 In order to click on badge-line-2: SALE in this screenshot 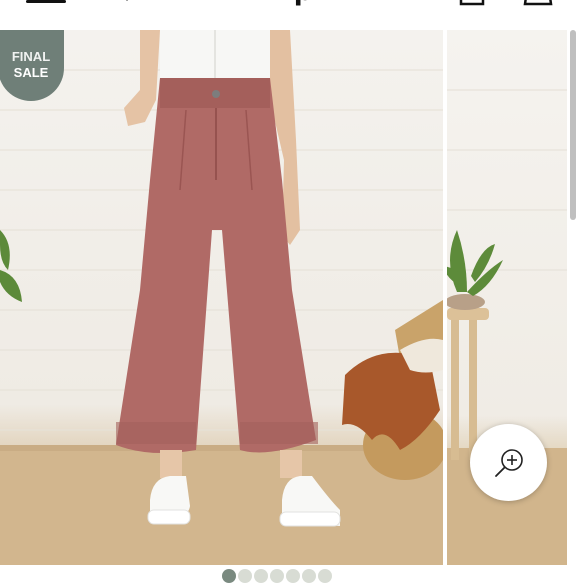, I will do `click(31, 72)`.